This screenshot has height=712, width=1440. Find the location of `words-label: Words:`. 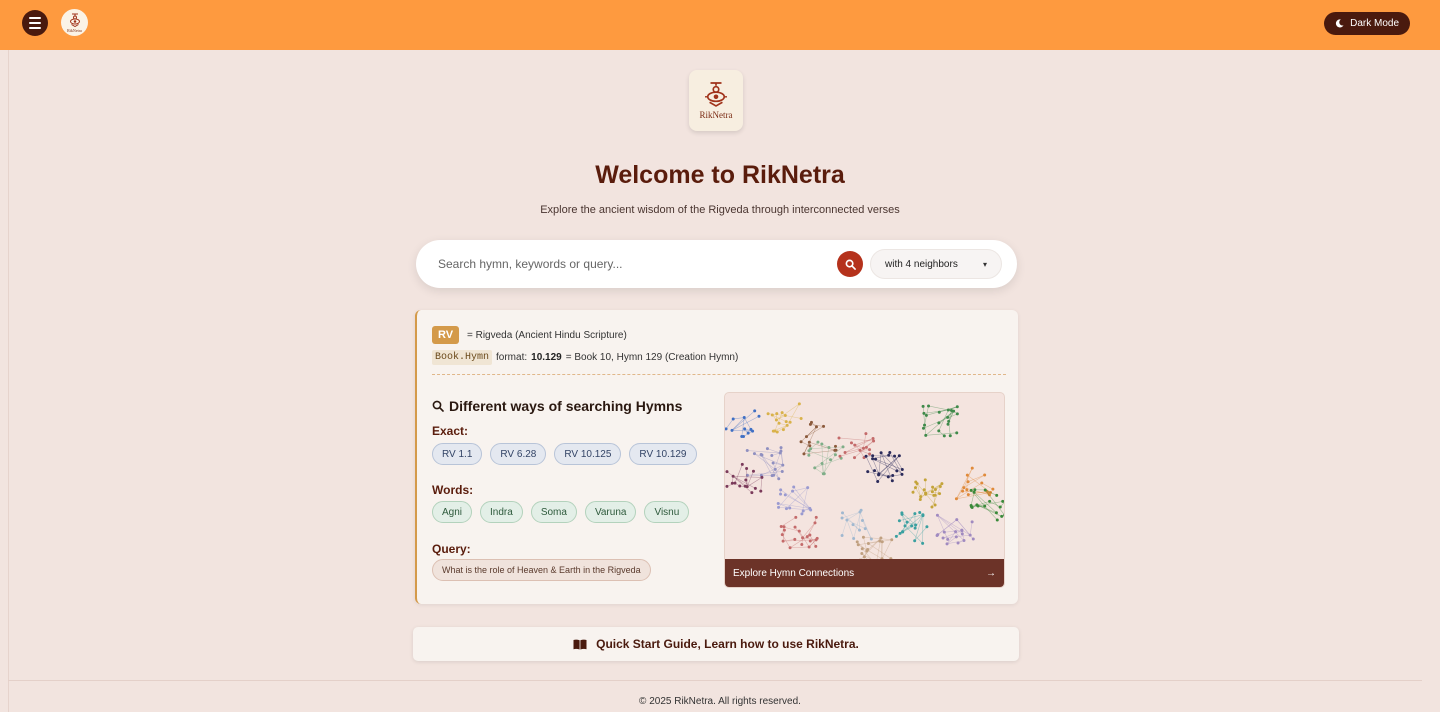

words-label: Words: is located at coordinates (453, 490).